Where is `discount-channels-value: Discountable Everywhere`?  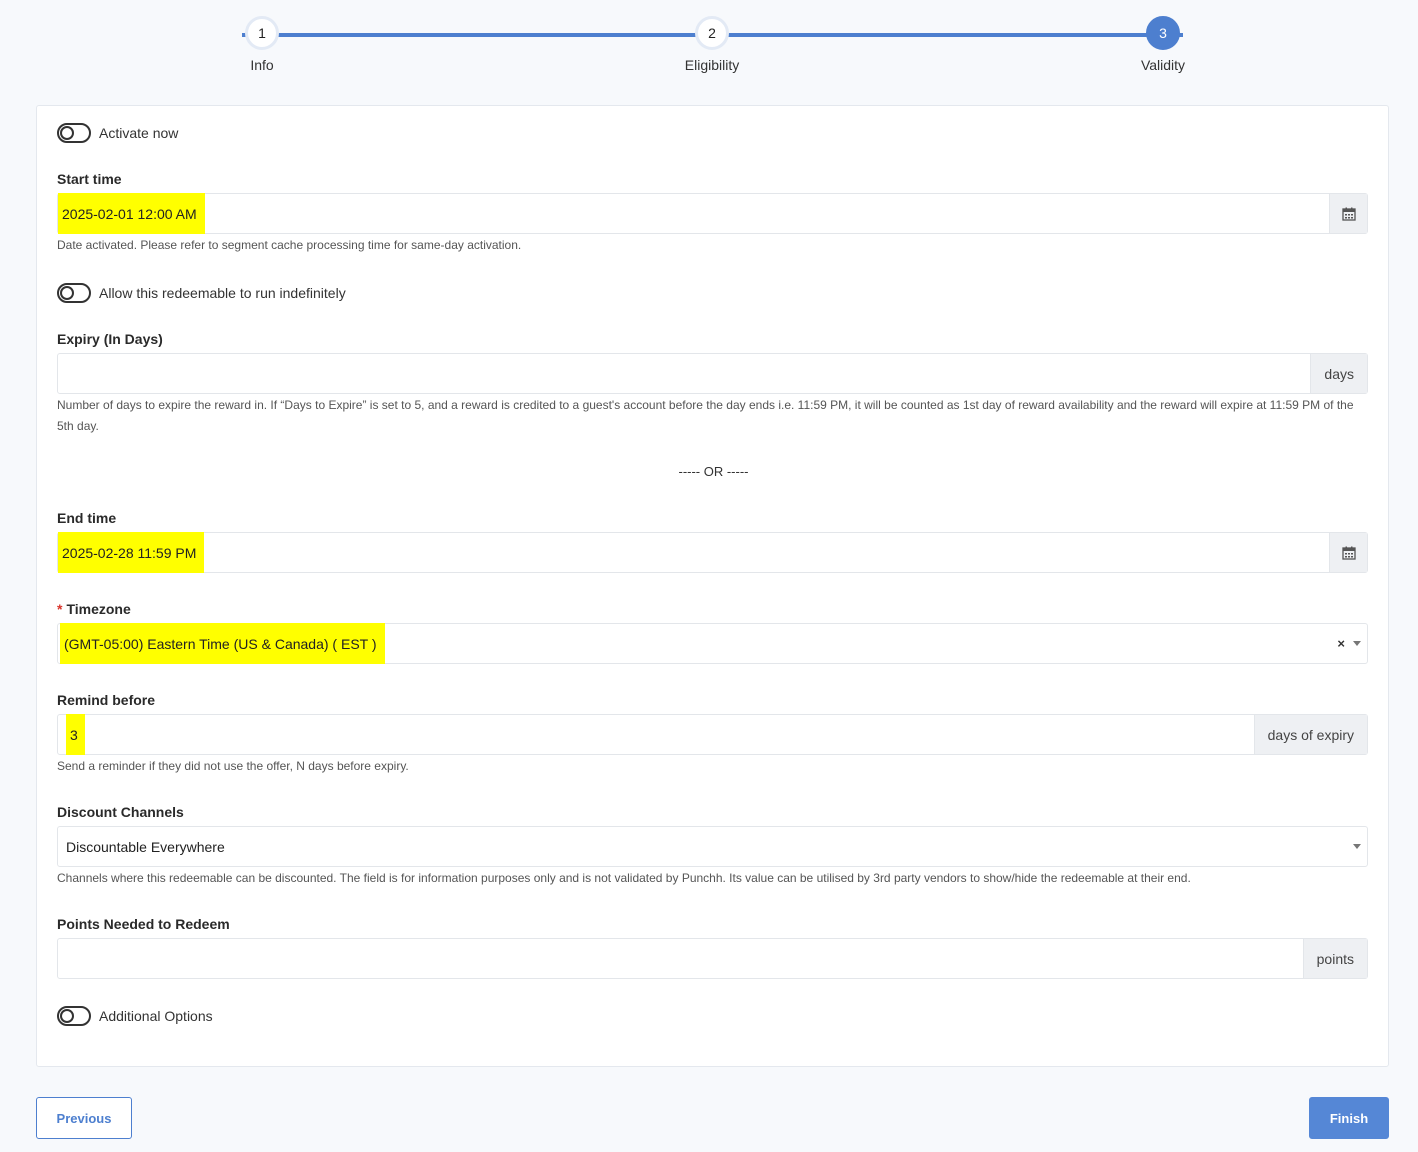 discount-channels-value: Discountable Everywhere is located at coordinates (145, 846).